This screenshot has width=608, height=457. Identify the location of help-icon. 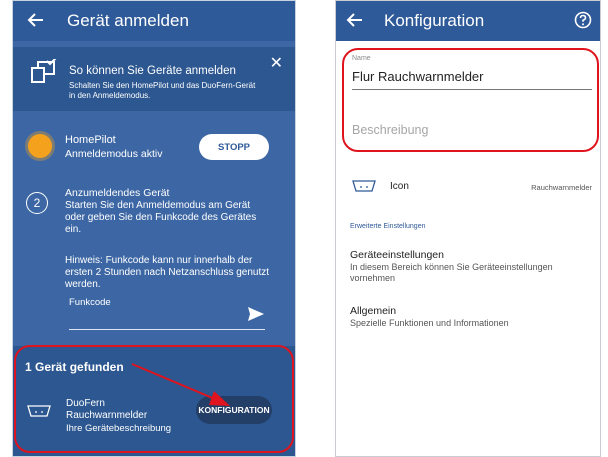
(583, 20).